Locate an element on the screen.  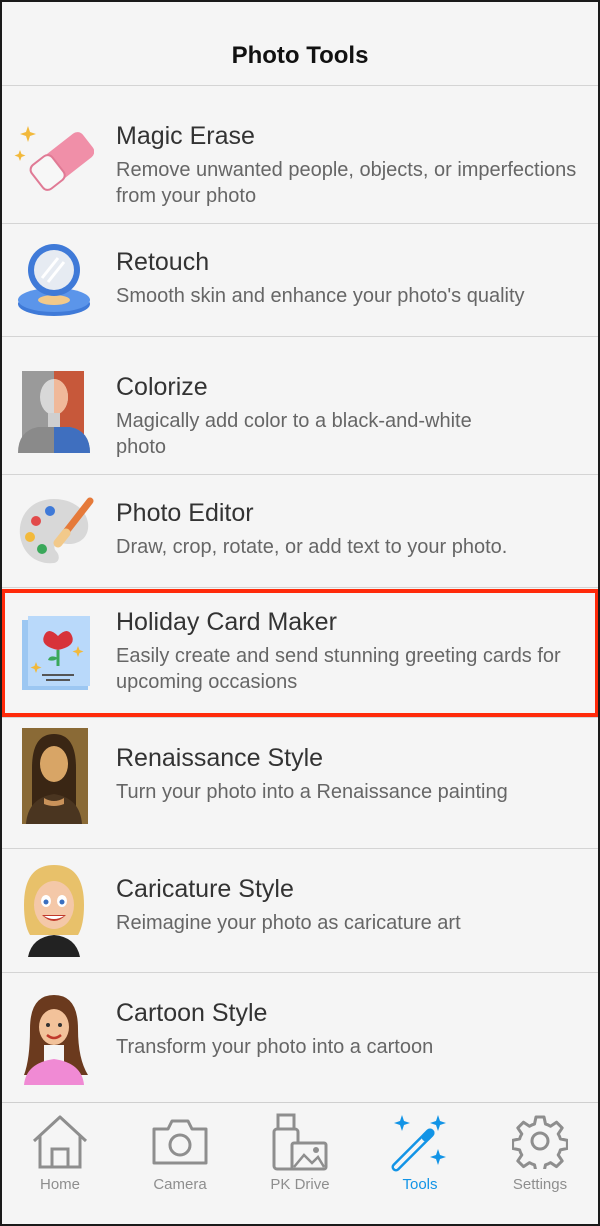
tab-pk-drive: PK Drive is located at coordinates (300, 1158).